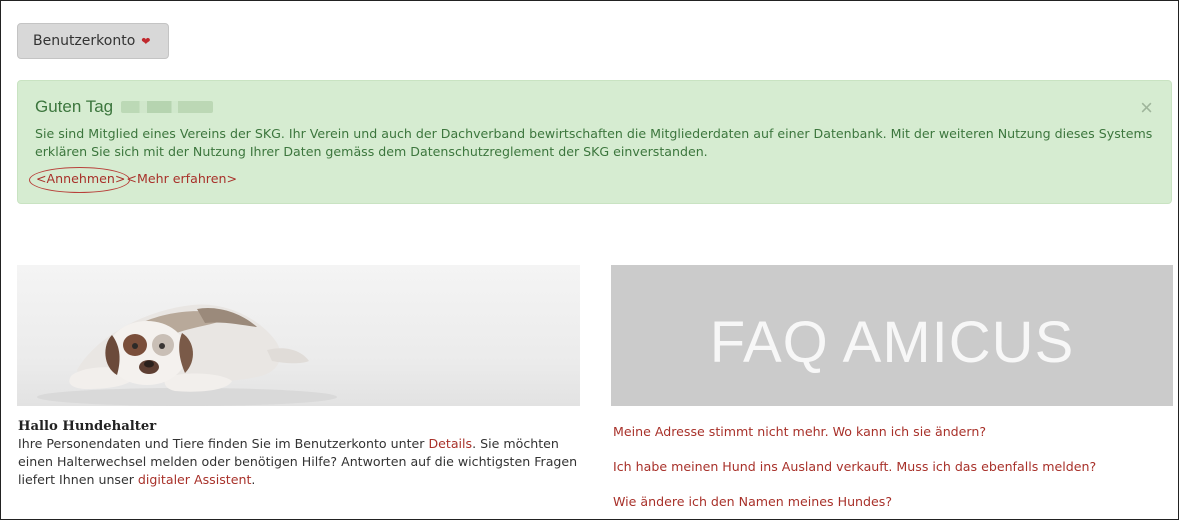 The image size is (1179, 520). I want to click on alert-links: <Annehmen><Mehr erfahren>, so click(132, 180).